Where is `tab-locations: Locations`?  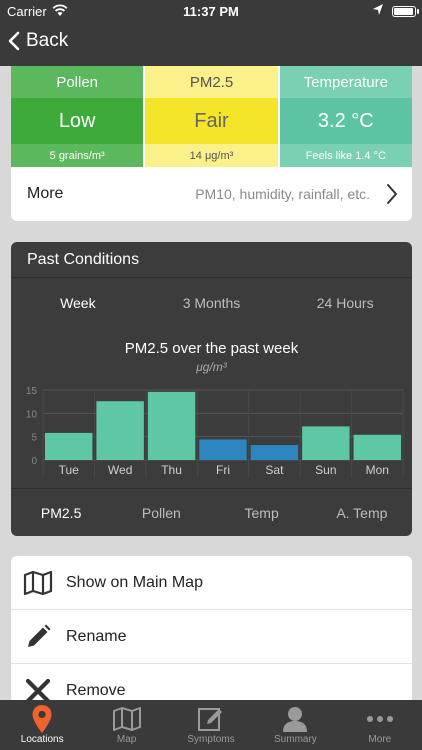 tab-locations: Locations is located at coordinates (42, 725).